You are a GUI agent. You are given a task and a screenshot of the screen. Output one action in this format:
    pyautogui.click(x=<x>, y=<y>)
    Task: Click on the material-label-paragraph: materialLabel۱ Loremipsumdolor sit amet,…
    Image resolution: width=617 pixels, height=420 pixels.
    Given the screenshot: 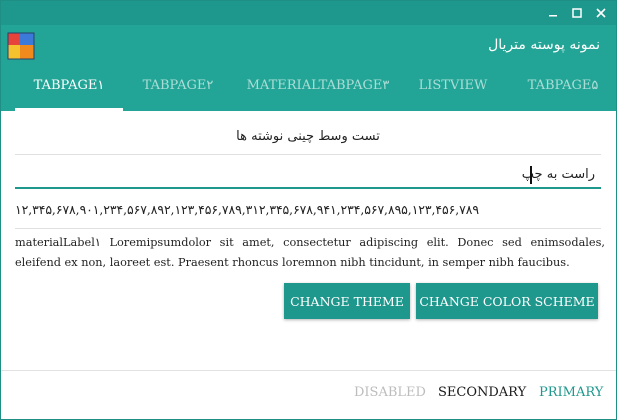 What is the action you would take?
    pyautogui.click(x=310, y=252)
    